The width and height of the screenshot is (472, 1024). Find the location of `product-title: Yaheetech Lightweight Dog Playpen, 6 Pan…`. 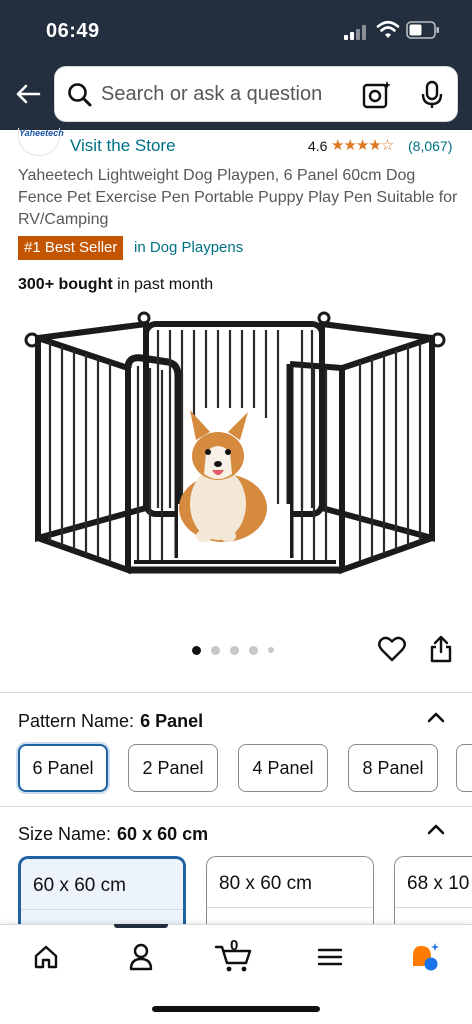

product-title: Yaheetech Lightweight Dog Playpen, 6 Pan… is located at coordinates (238, 197).